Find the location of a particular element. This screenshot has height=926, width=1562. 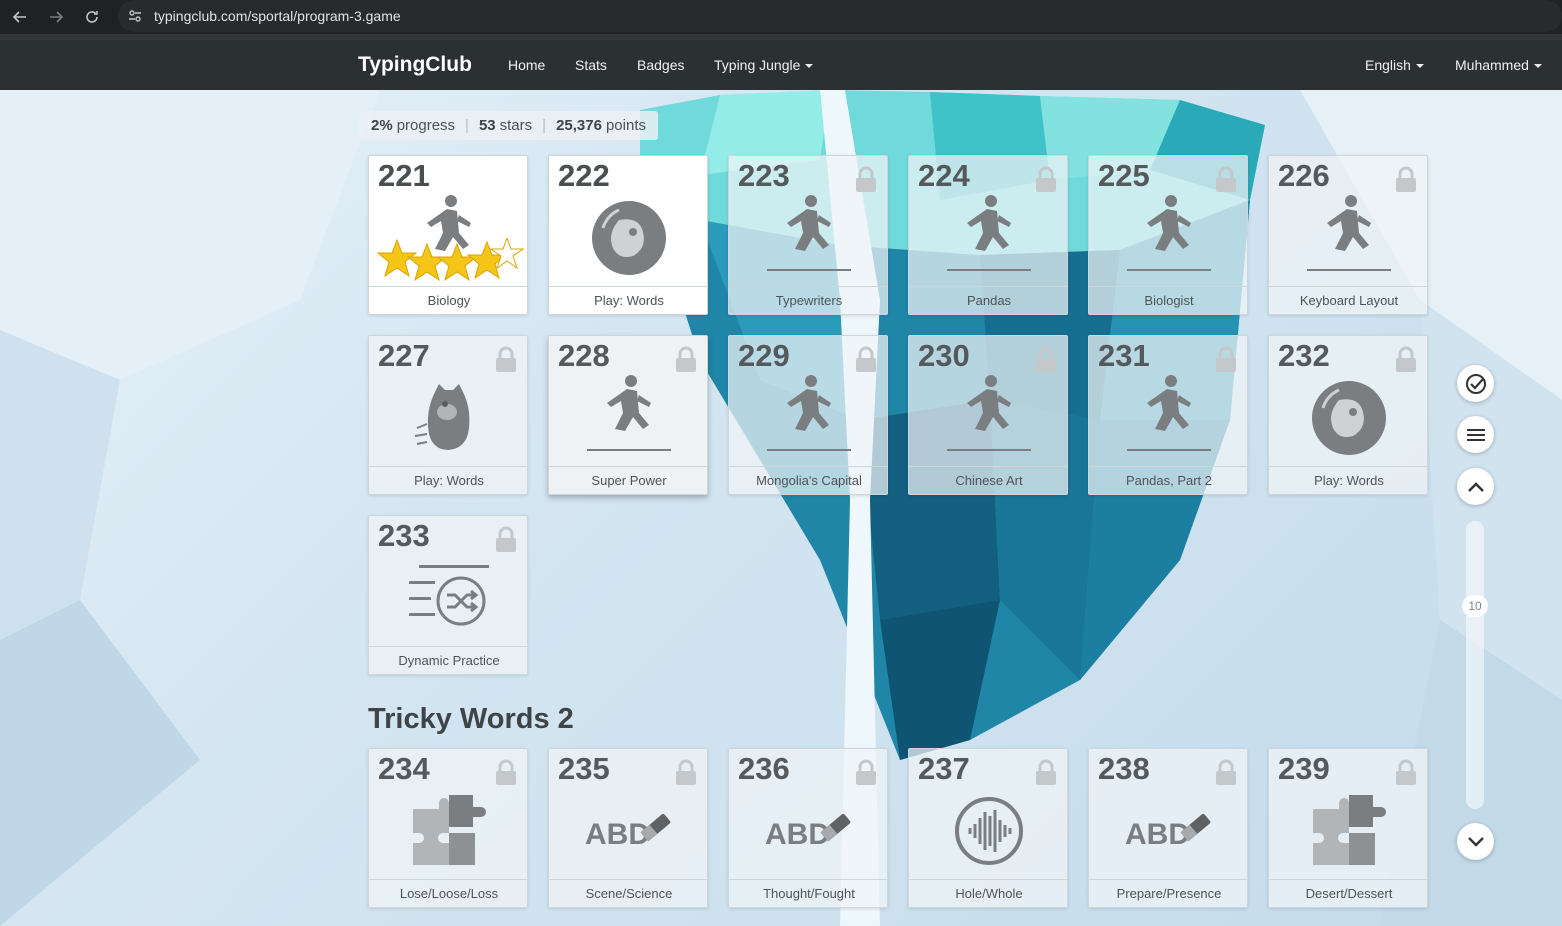

lesson-number: 221 is located at coordinates (404, 175).